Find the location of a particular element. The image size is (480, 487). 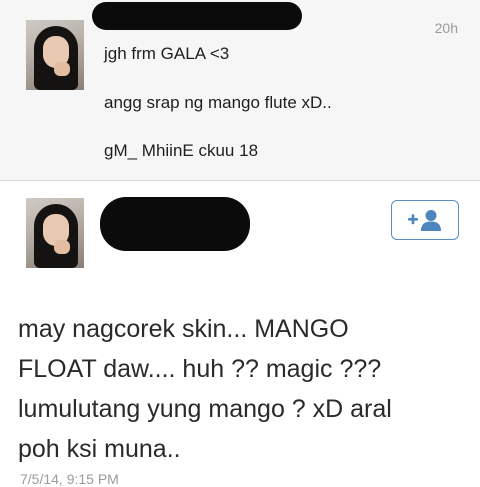

tweet-text-line: jgh frm GALA <3 is located at coordinates (167, 53).